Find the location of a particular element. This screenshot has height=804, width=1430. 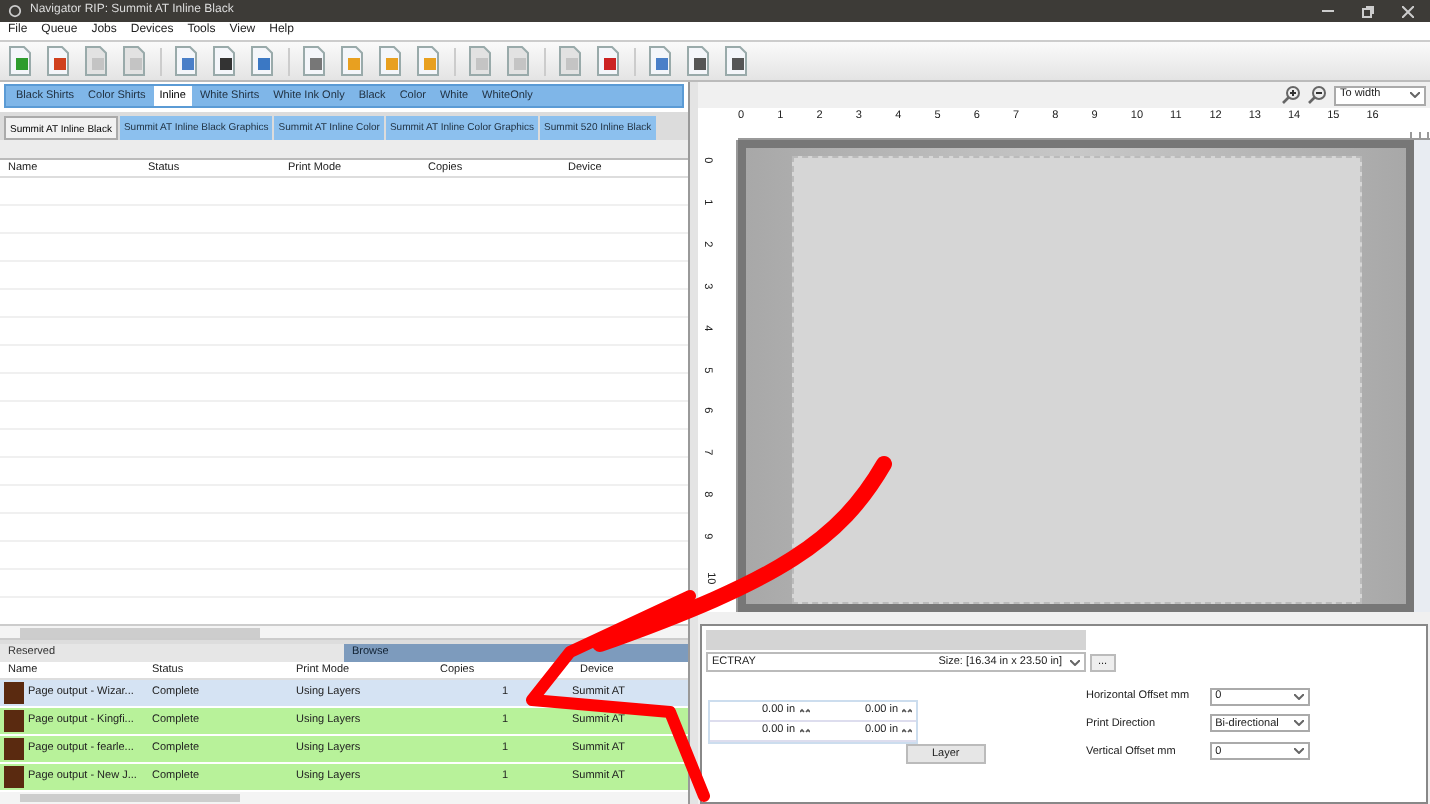

app-icon is located at coordinates (15, 11).